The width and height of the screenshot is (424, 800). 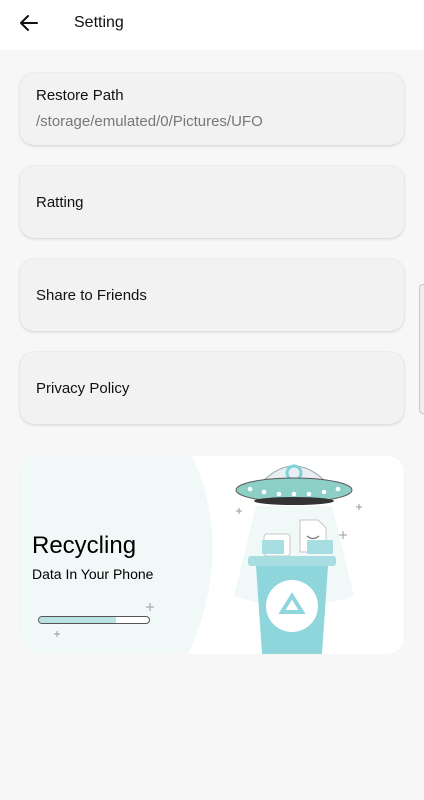 I want to click on back-button, so click(x=29, y=25).